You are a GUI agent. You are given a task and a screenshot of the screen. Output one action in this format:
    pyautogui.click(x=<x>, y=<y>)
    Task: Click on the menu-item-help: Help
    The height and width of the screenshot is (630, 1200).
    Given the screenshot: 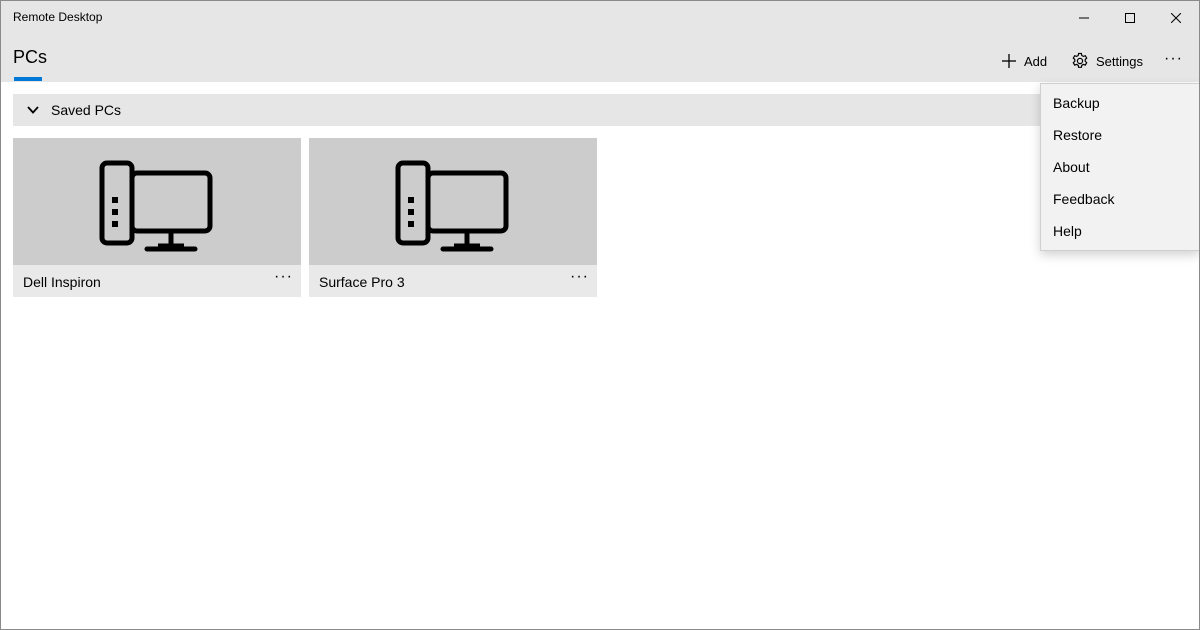 What is the action you would take?
    pyautogui.click(x=1120, y=231)
    